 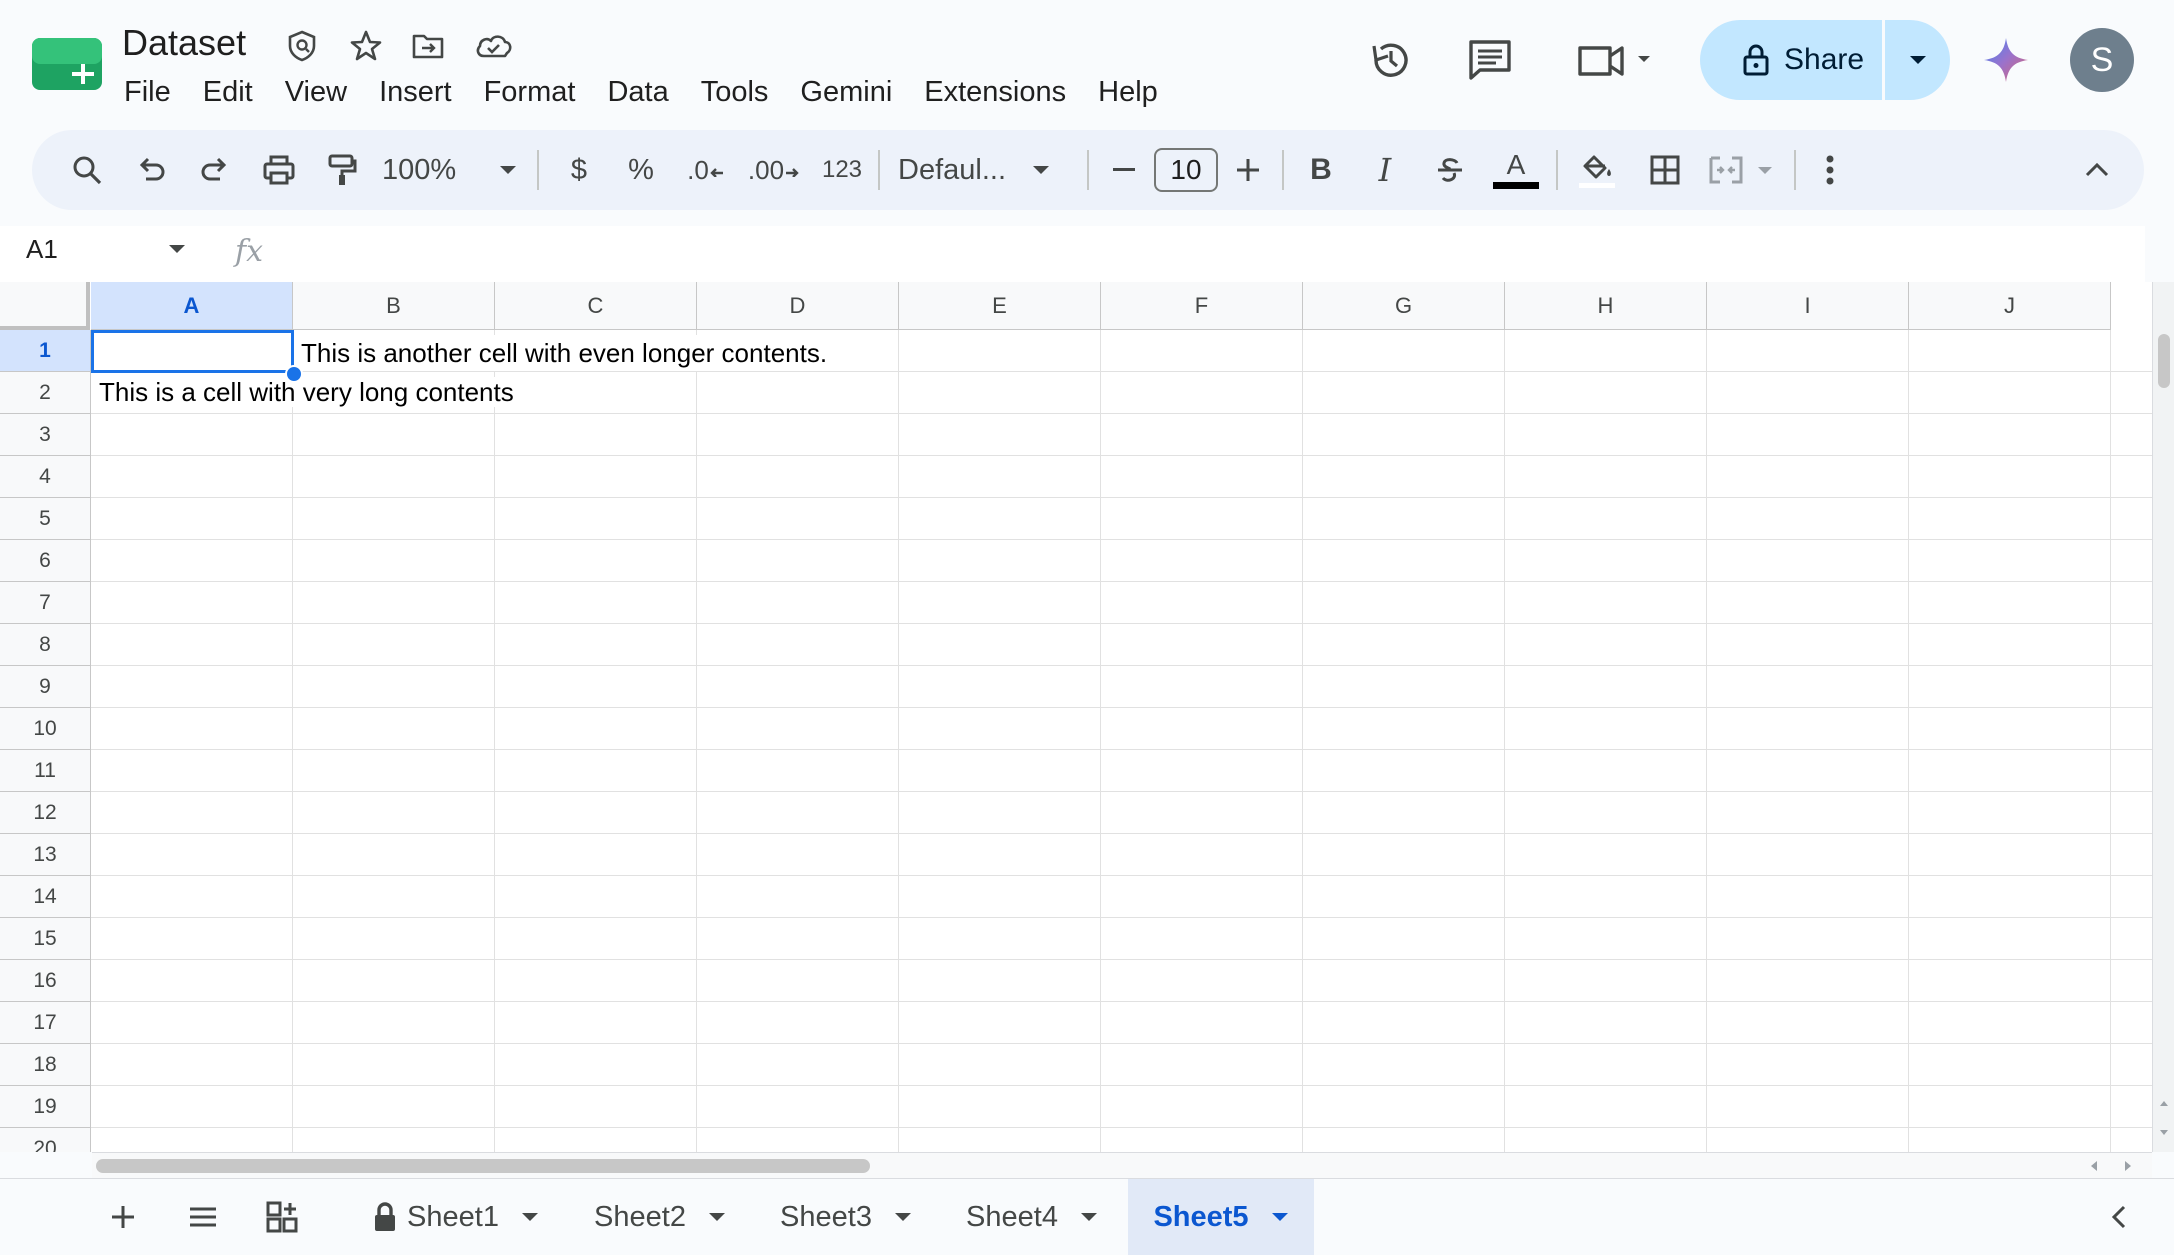 What do you see at coordinates (45, 519) in the screenshot?
I see `row-header-5: 5` at bounding box center [45, 519].